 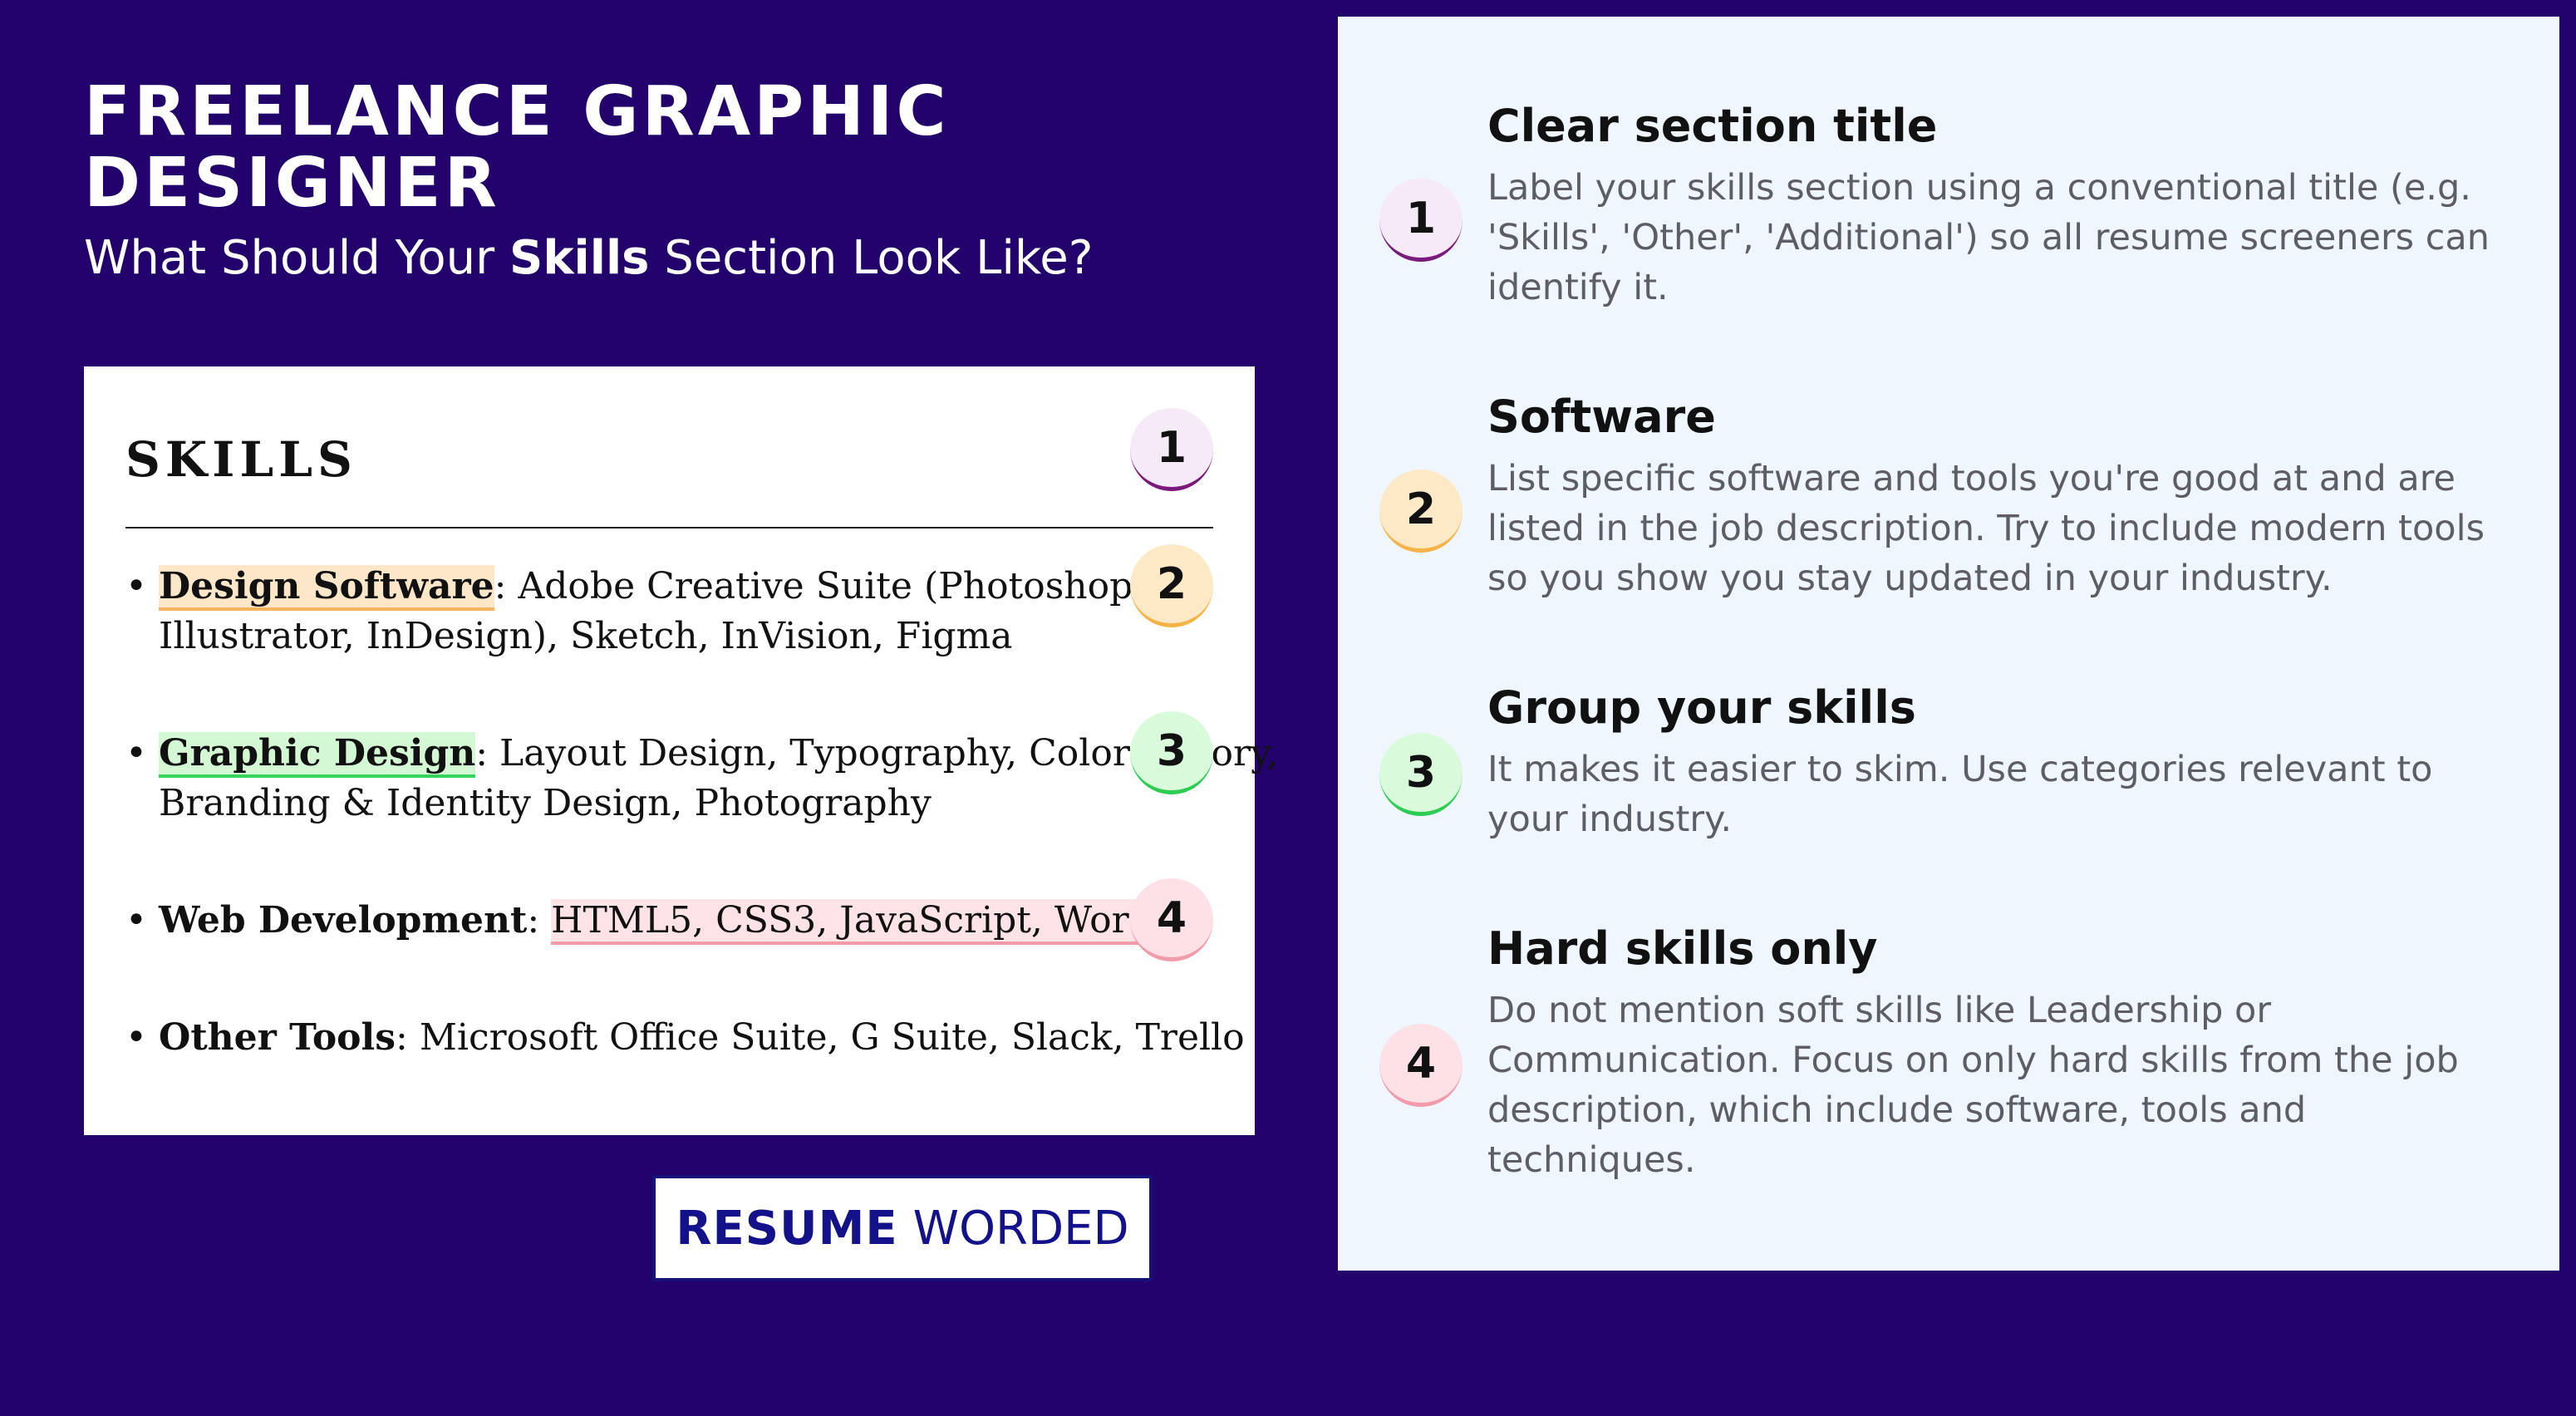 I want to click on callout-badge-2: 2, so click(x=1171, y=585).